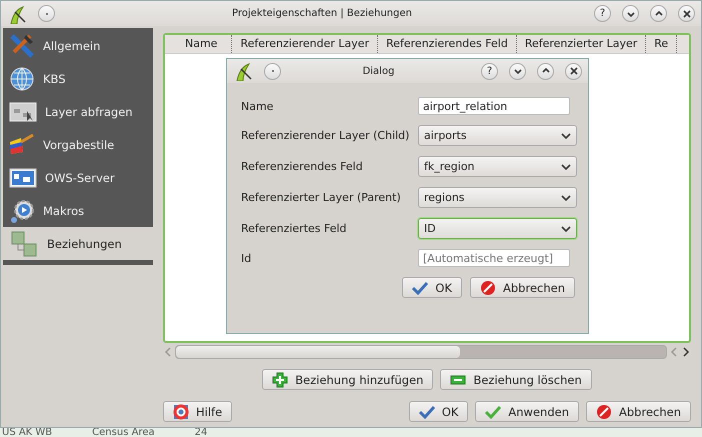 This screenshot has height=437, width=702. What do you see at coordinates (257, 106) in the screenshot?
I see `field-label: Name` at bounding box center [257, 106].